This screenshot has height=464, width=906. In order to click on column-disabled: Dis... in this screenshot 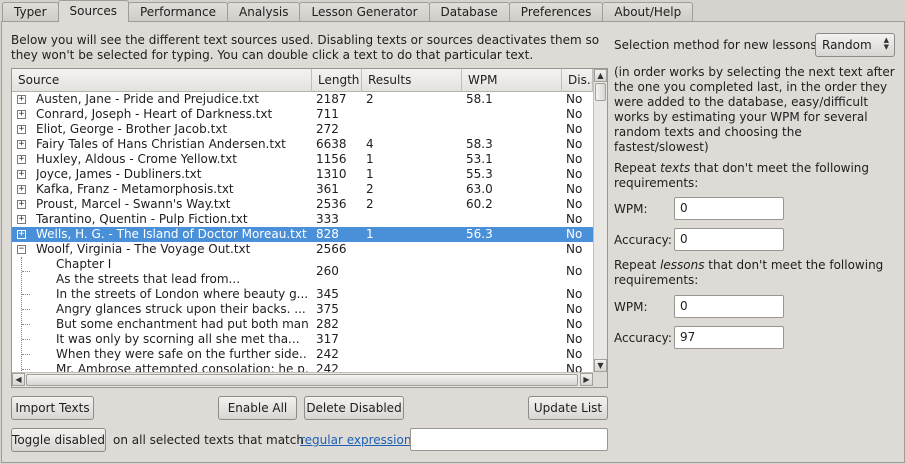, I will do `click(577, 80)`.